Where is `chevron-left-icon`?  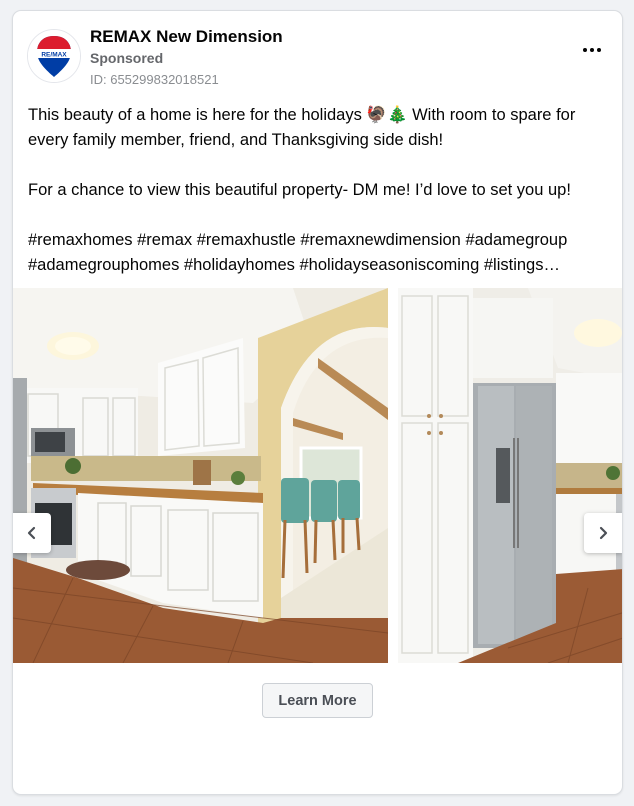
chevron-left-icon is located at coordinates (31, 533).